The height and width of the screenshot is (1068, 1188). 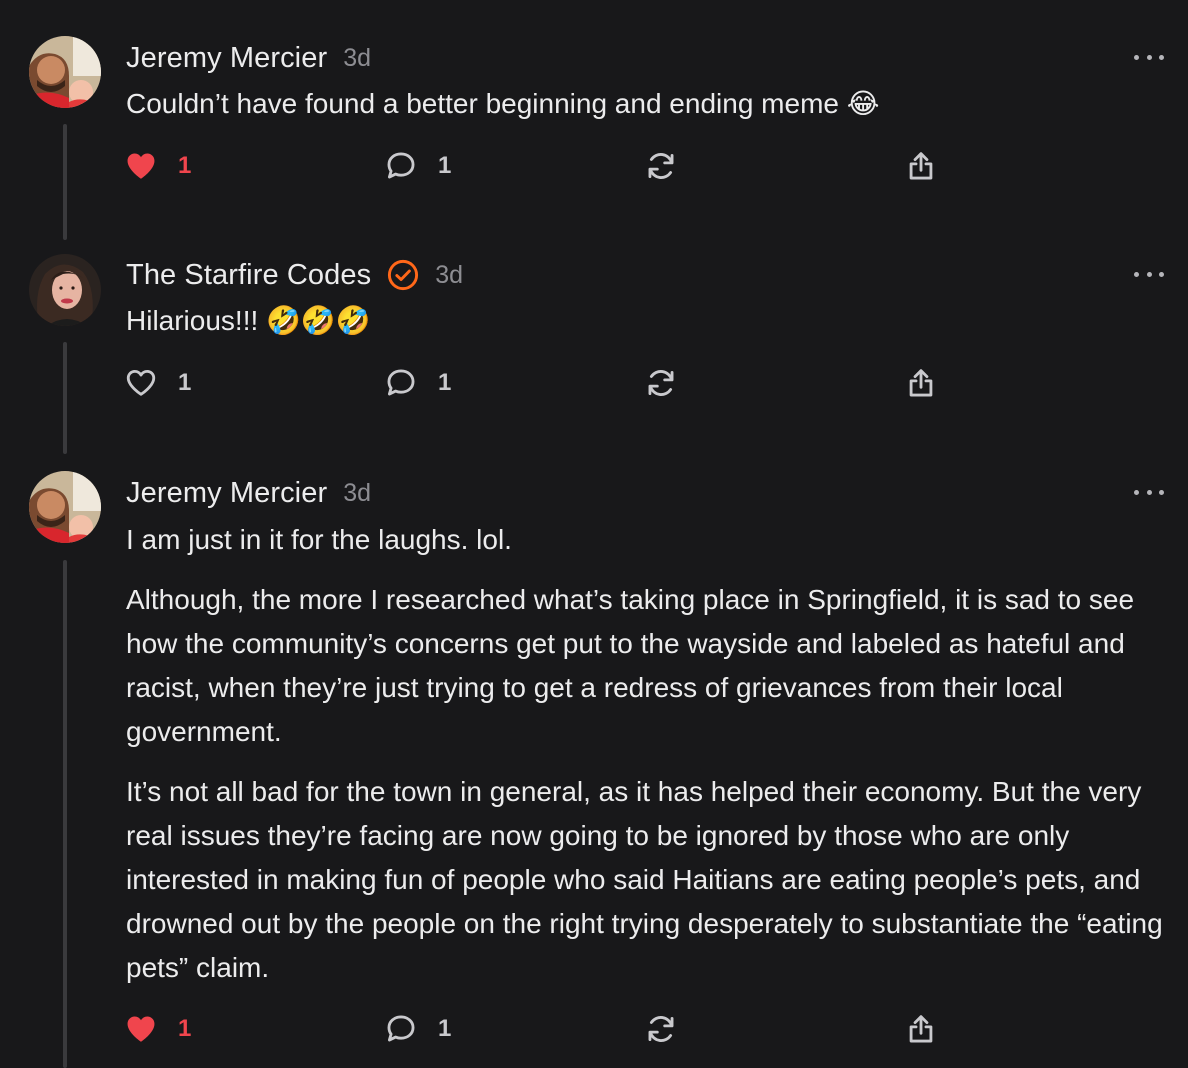 What do you see at coordinates (248, 320) in the screenshot?
I see `comment-text: Hilarious!!! 🤣🤣🤣` at bounding box center [248, 320].